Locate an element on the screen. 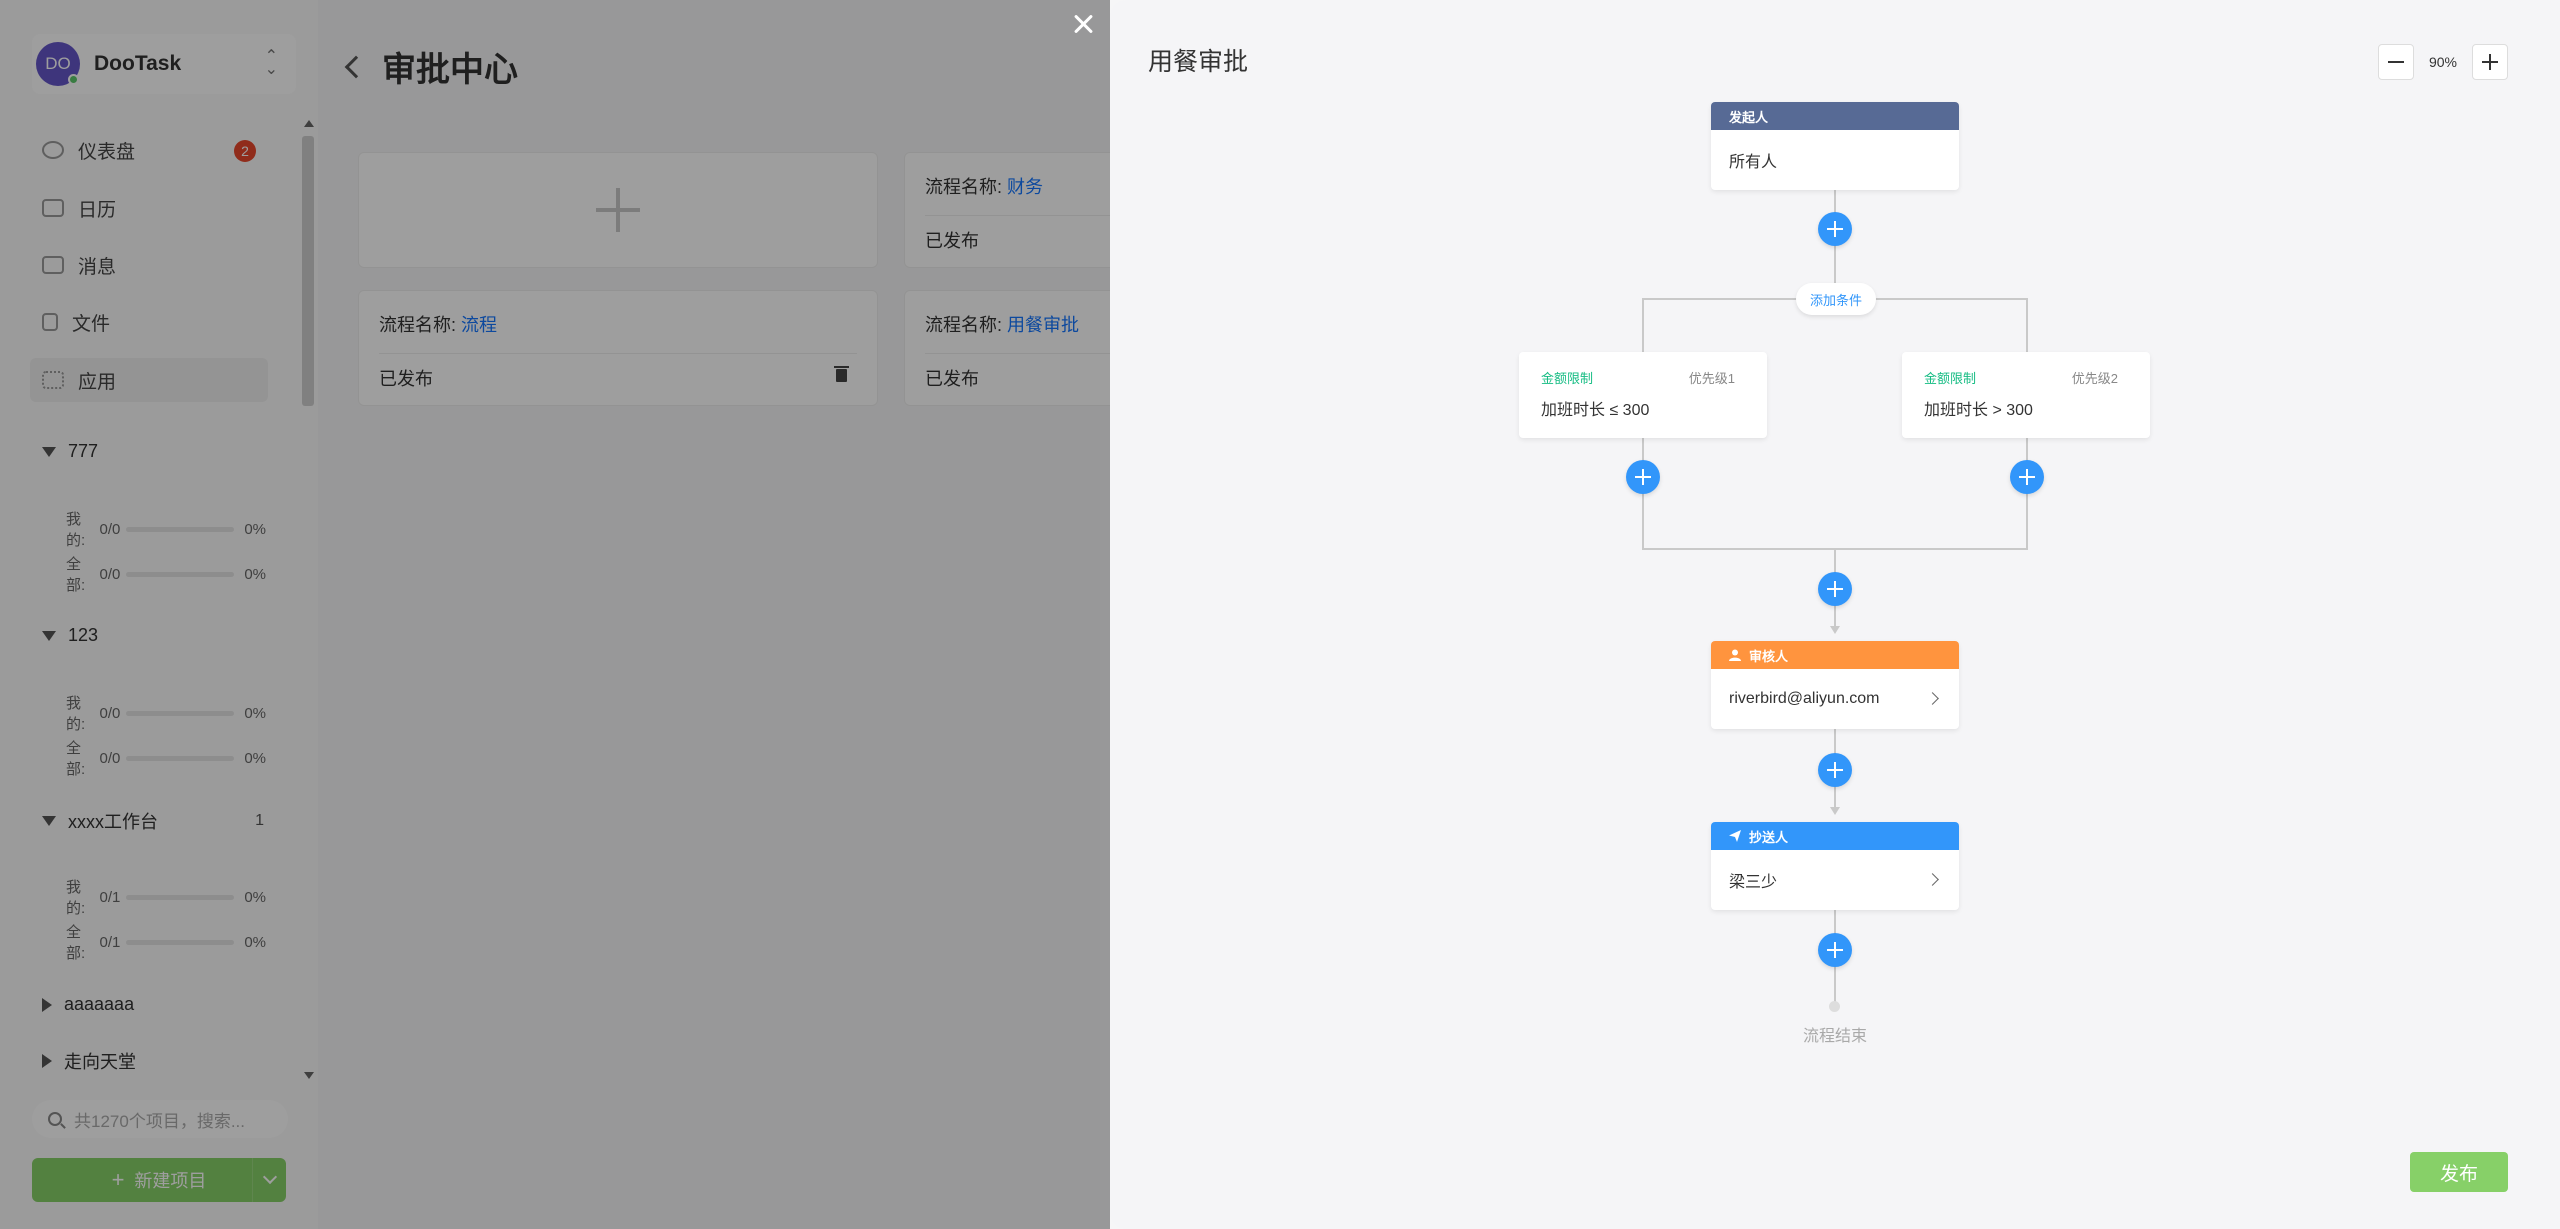 This screenshot has height=1229, width=2560. send-icon is located at coordinates (1735, 836).